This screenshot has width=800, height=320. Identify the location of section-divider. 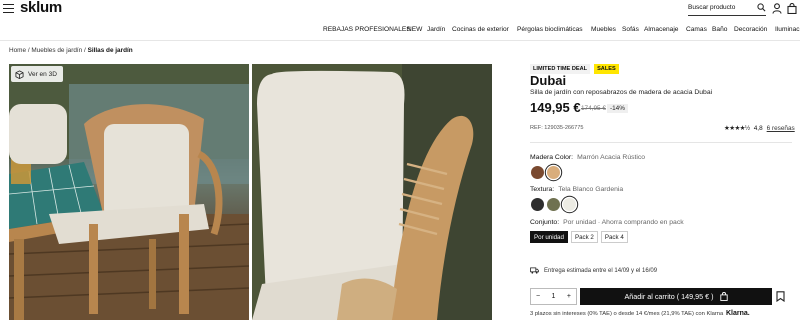
(661, 142).